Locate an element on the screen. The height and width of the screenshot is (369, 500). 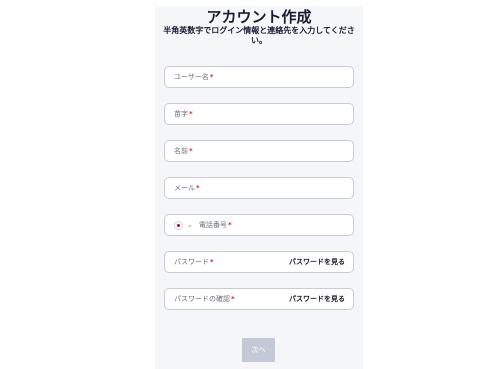
phone-label: 電話番号* is located at coordinates (215, 225).